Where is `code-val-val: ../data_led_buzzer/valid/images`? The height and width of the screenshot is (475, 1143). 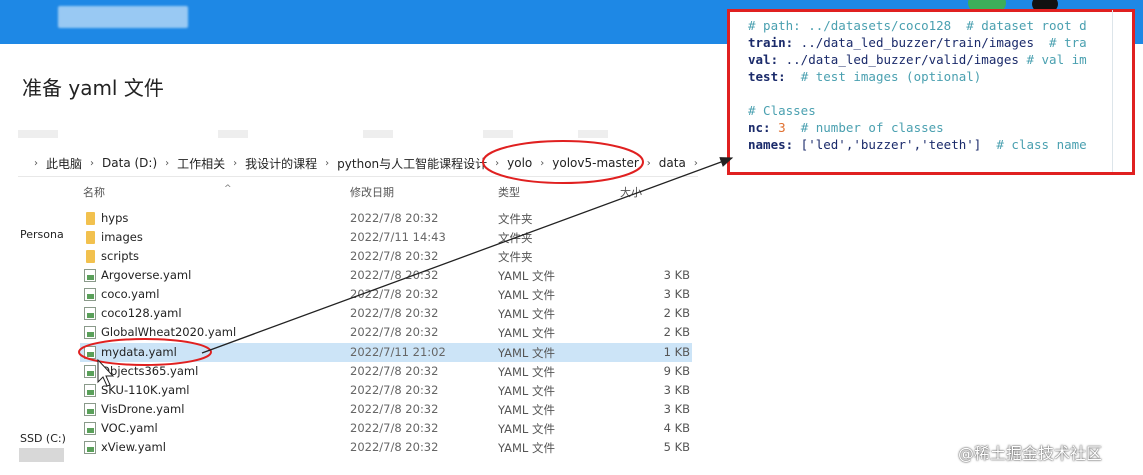
code-val-val: ../data_led_buzzer/valid/images is located at coordinates (902, 59).